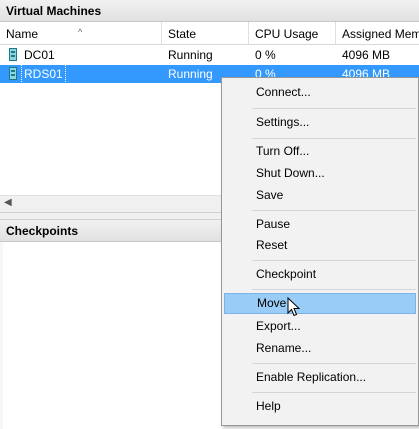 This screenshot has height=429, width=419. Describe the element at coordinates (366, 55) in the screenshot. I see `vm-assigned-memory: 4096 MB` at that location.